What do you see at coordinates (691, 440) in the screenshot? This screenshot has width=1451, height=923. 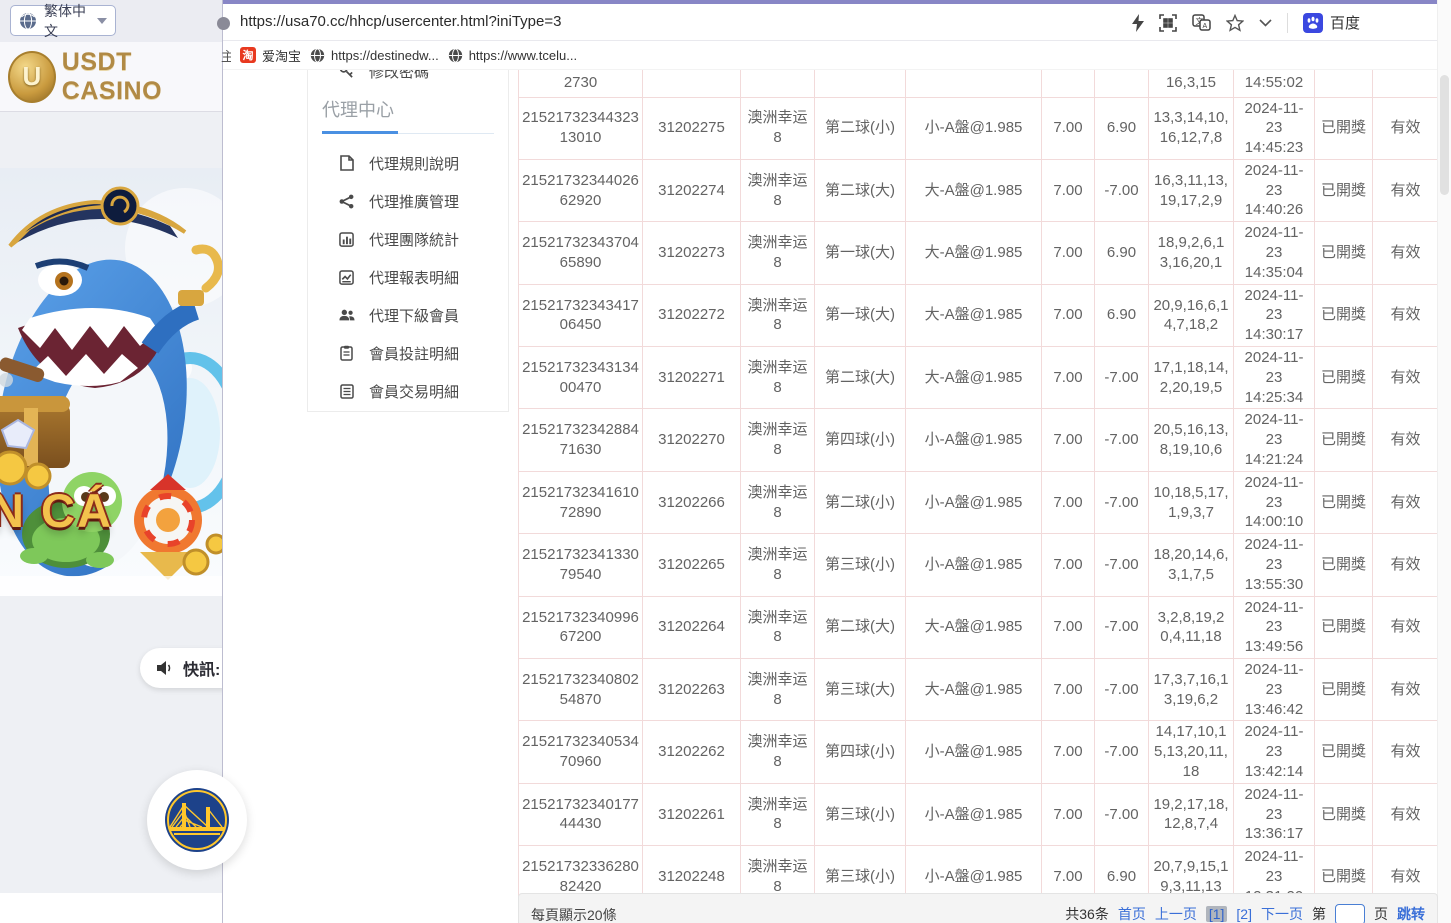 I see `cell-issue: 31202270` at bounding box center [691, 440].